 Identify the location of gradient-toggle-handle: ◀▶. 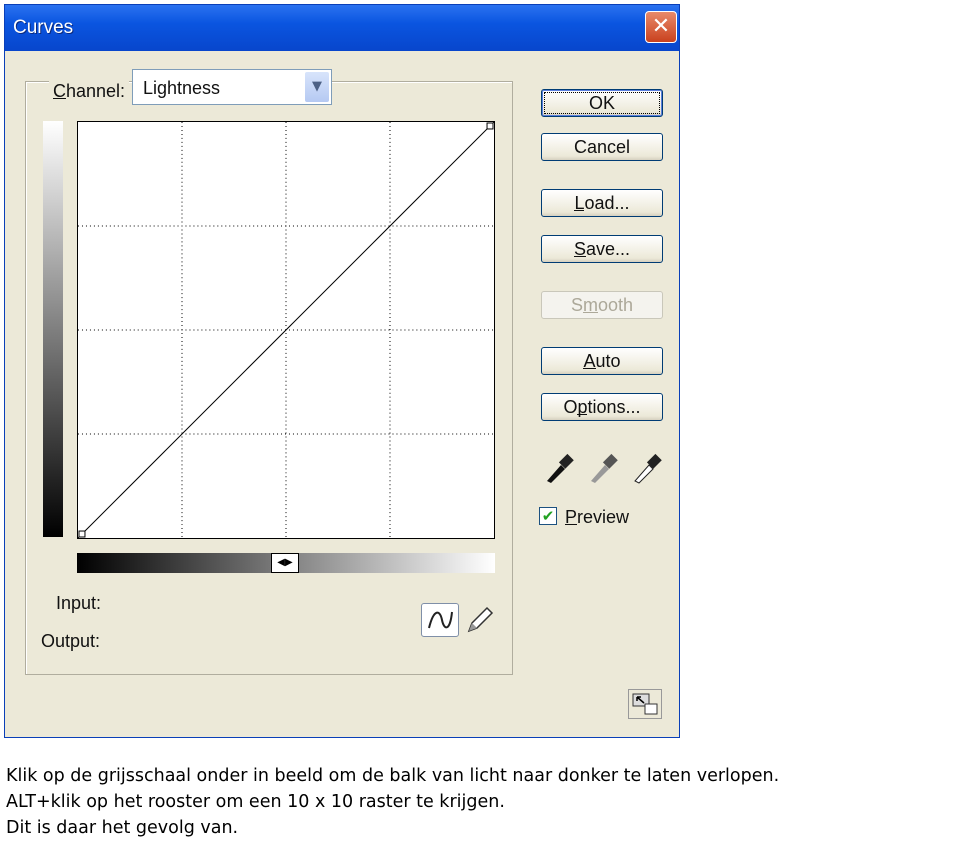
(285, 563).